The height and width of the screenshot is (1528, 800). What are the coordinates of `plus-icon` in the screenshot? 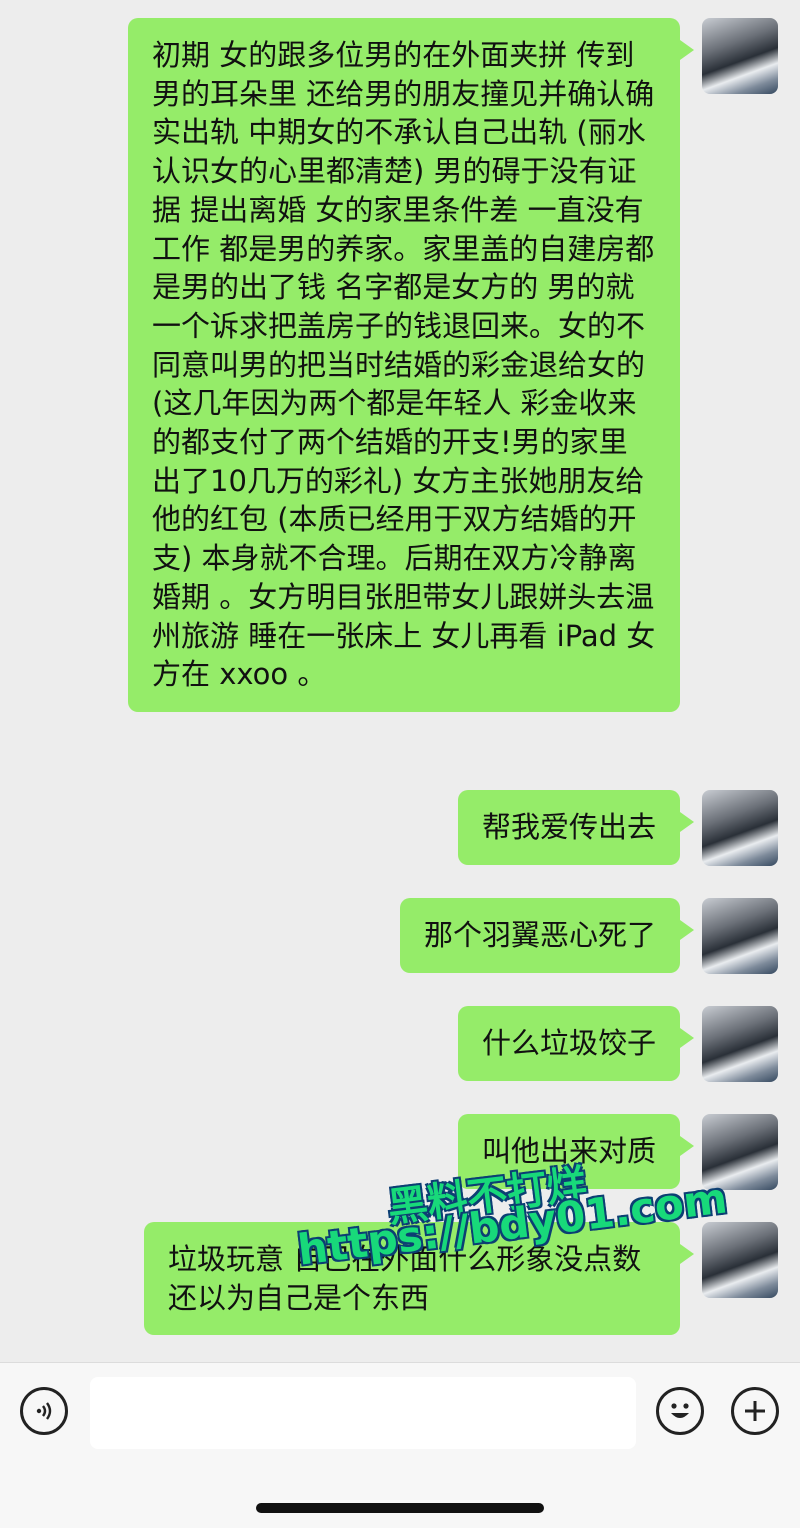 It's located at (755, 1411).